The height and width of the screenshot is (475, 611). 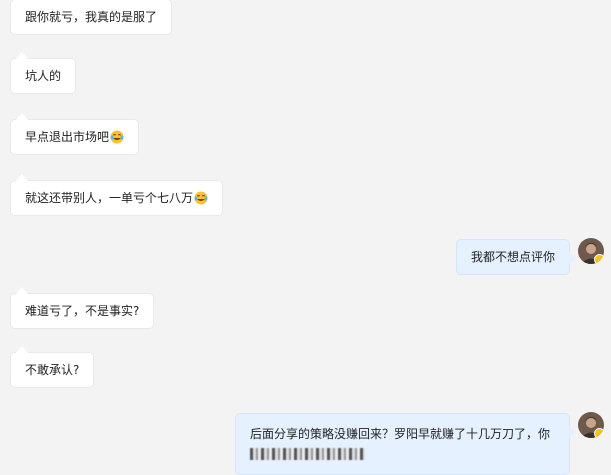 I want to click on message-text: 跟你就亏，我真的是服了, so click(x=91, y=17).